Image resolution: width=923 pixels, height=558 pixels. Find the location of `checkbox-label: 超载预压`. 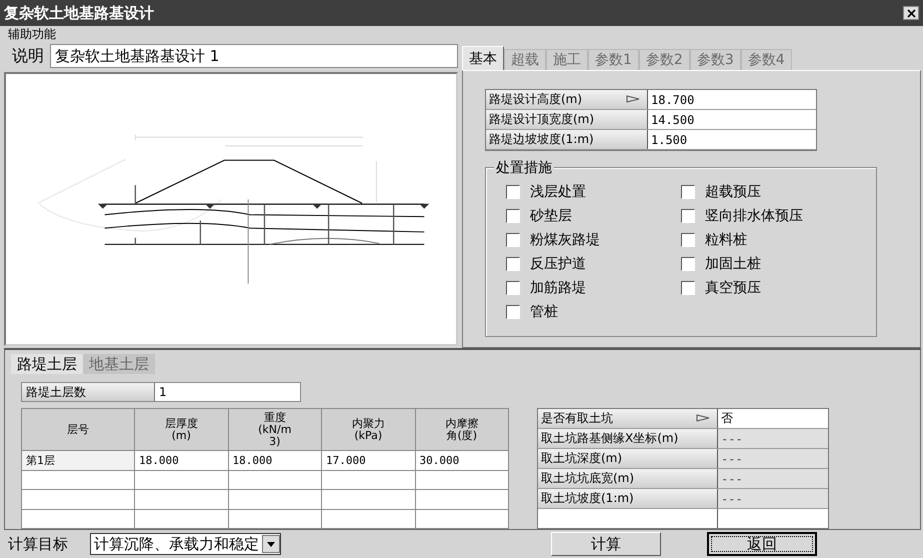

checkbox-label: 超载预压 is located at coordinates (733, 192).